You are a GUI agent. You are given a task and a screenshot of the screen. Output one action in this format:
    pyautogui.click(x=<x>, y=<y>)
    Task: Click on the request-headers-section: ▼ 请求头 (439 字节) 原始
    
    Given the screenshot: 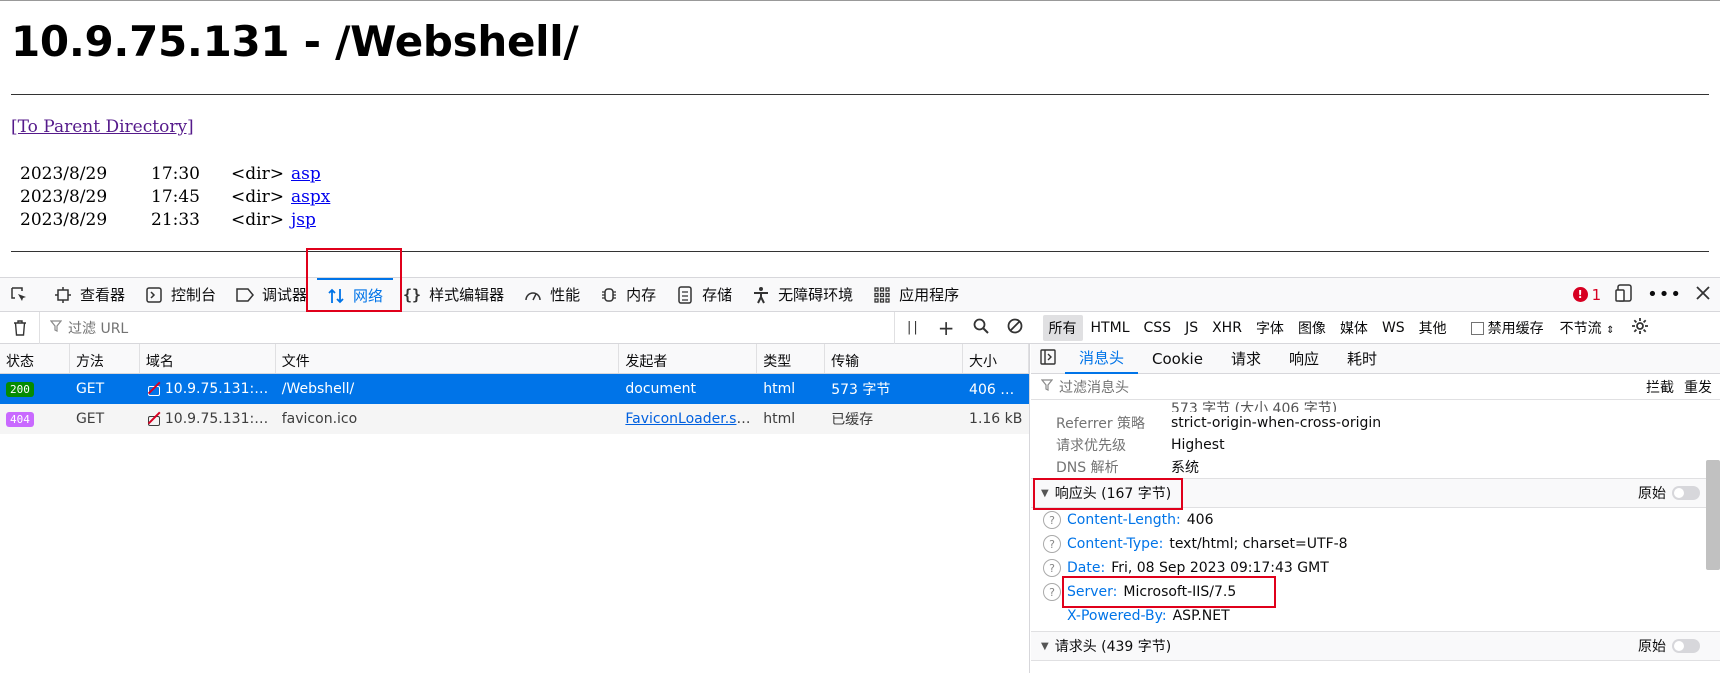 What is the action you would take?
    pyautogui.click(x=1375, y=646)
    